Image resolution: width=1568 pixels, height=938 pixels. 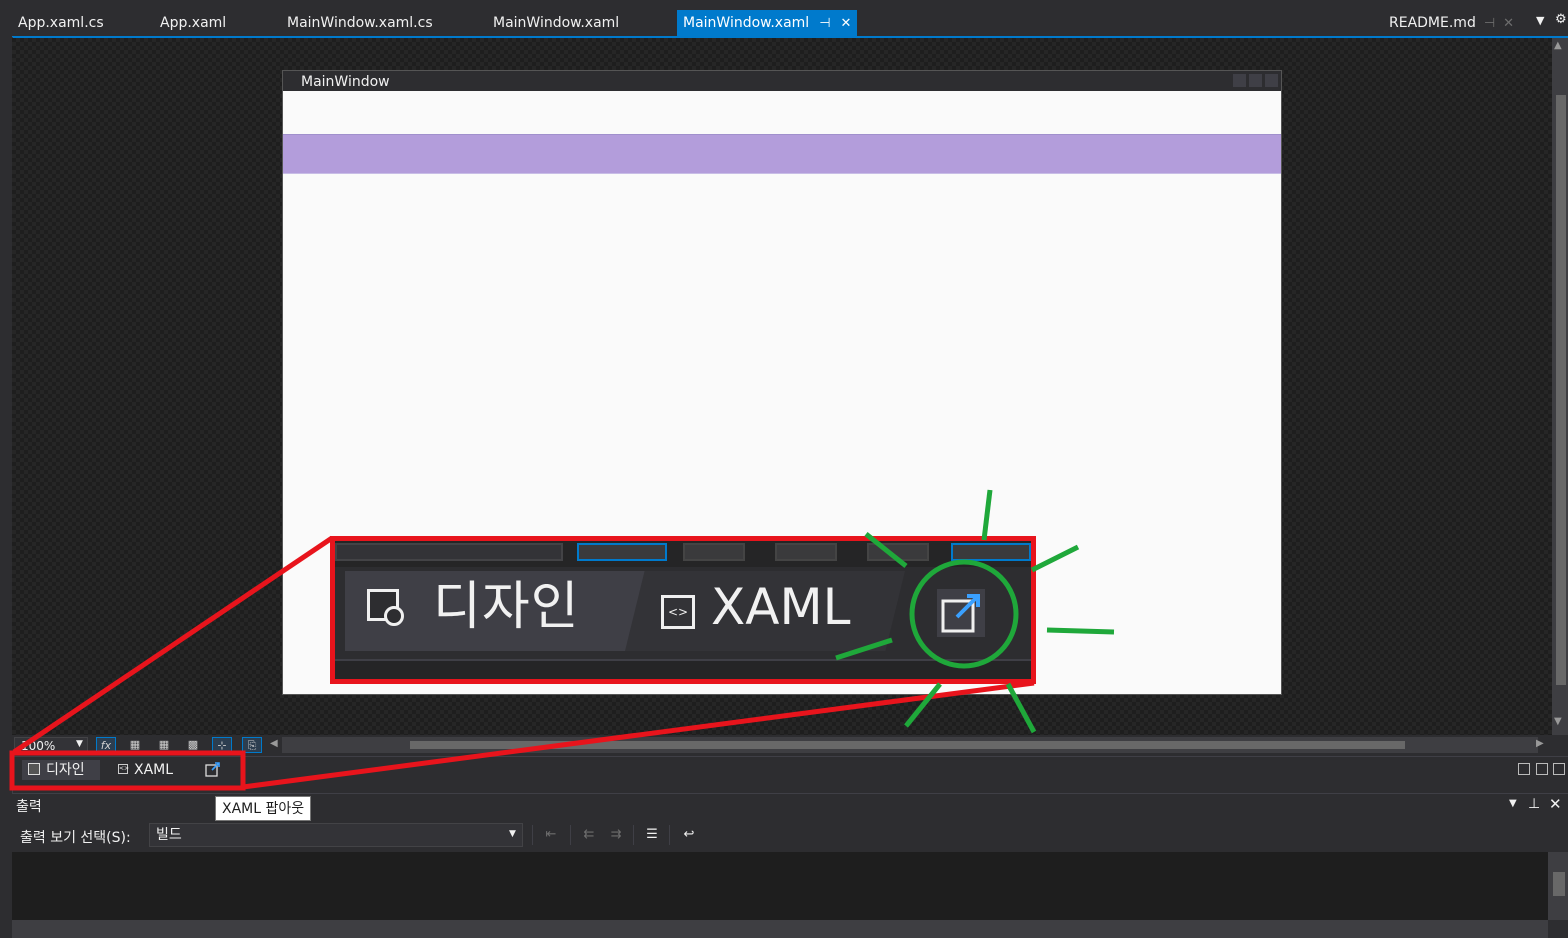 I want to click on scroll-down-icon: ▼, so click(x=1558, y=721).